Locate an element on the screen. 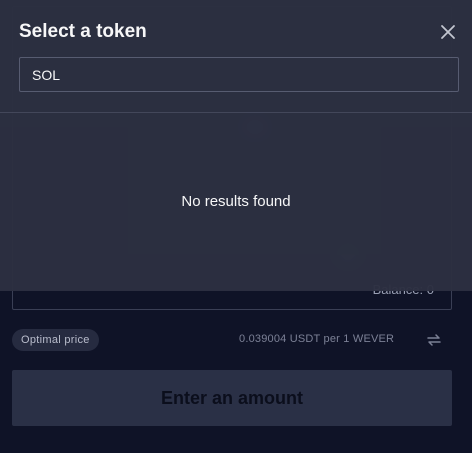  optimal-price-badge: Optimal price is located at coordinates (55, 340).